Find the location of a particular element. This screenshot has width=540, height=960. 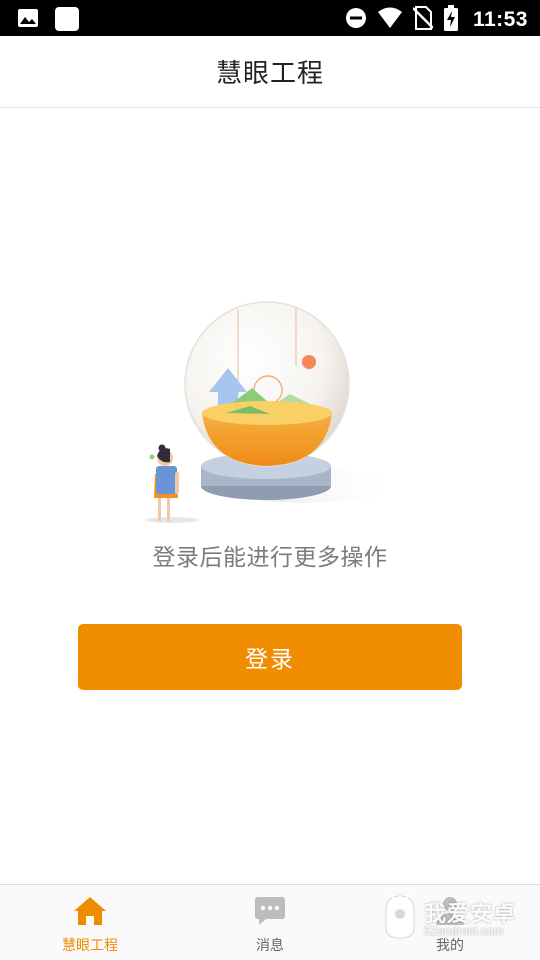

app-bar: 慧眼工程 is located at coordinates (270, 72).